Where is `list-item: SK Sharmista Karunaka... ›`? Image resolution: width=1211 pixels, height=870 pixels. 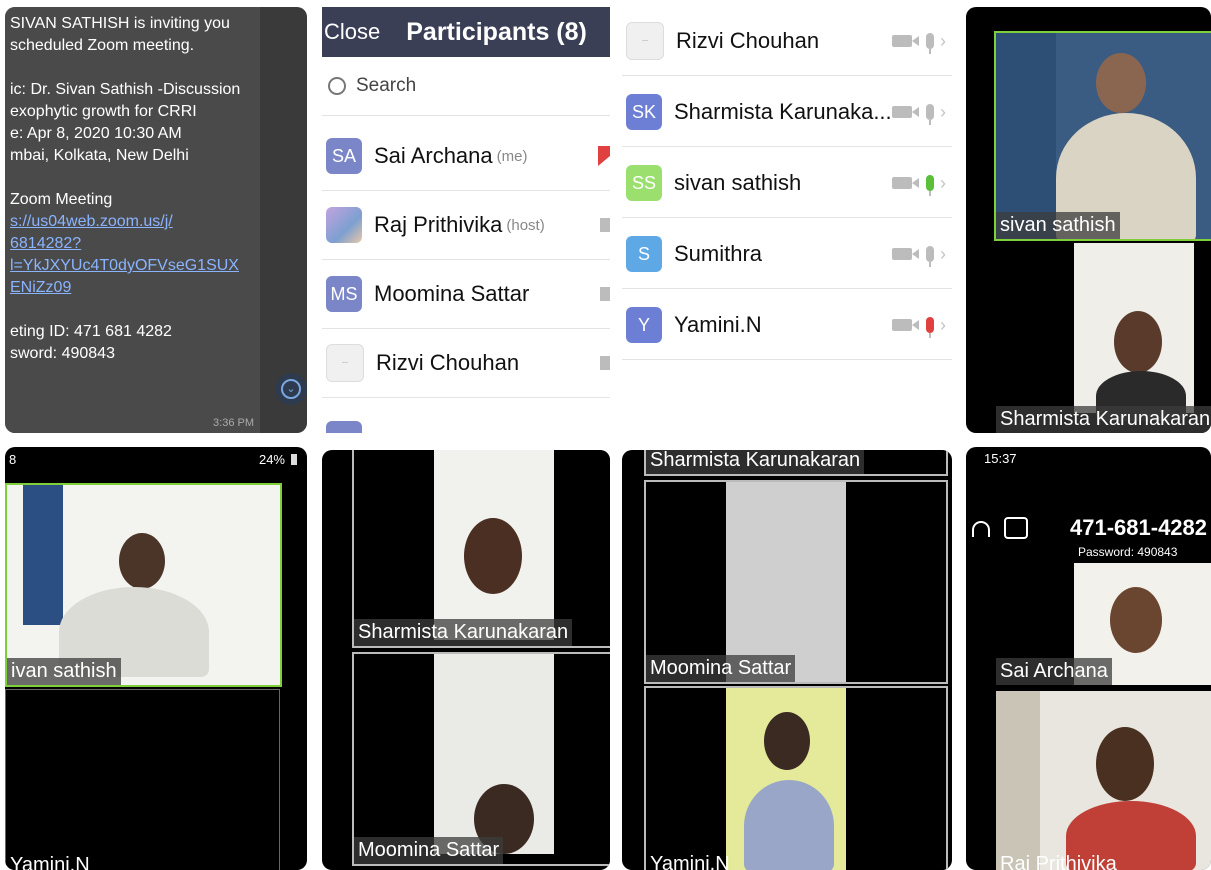
list-item: SK Sharmista Karunaka... › is located at coordinates (787, 112).